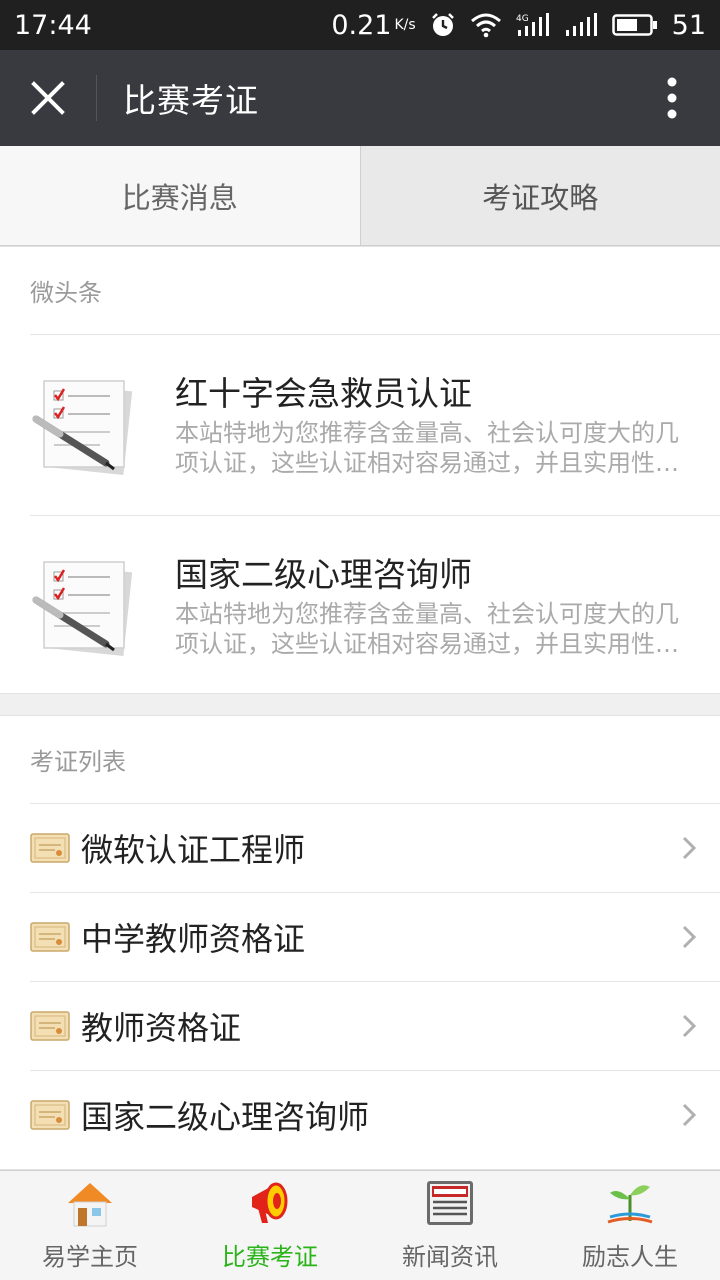  Describe the element at coordinates (450, 1257) in the screenshot. I see `nav-label: 新闻资讯` at that location.